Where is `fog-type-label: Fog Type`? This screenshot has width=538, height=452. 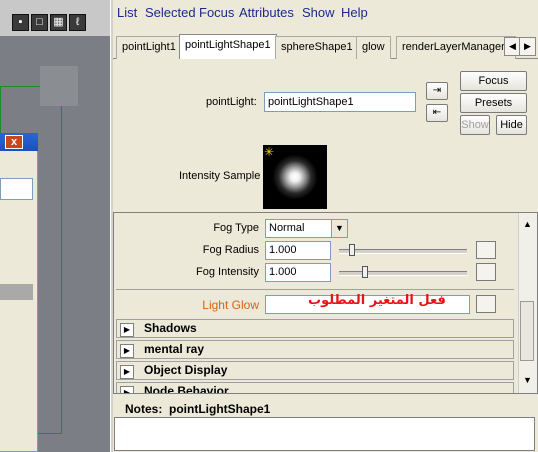
fog-type-label: Fog Type is located at coordinates (236, 228).